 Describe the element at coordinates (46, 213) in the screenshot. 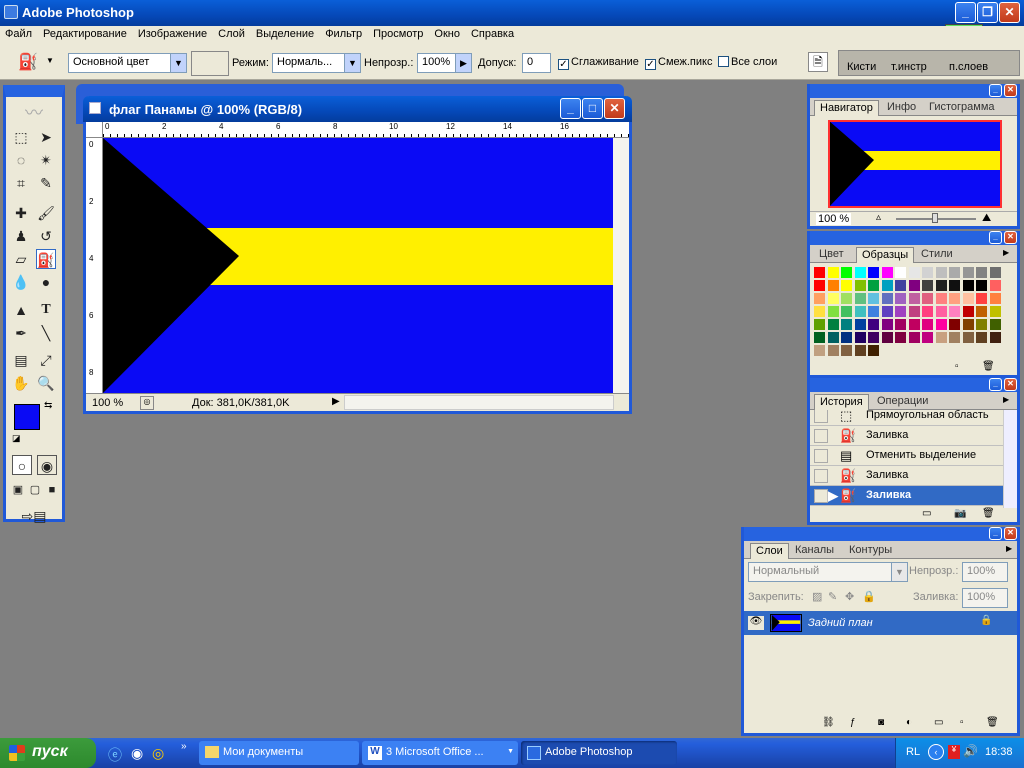

I see `brush-icon: 🖌` at that location.